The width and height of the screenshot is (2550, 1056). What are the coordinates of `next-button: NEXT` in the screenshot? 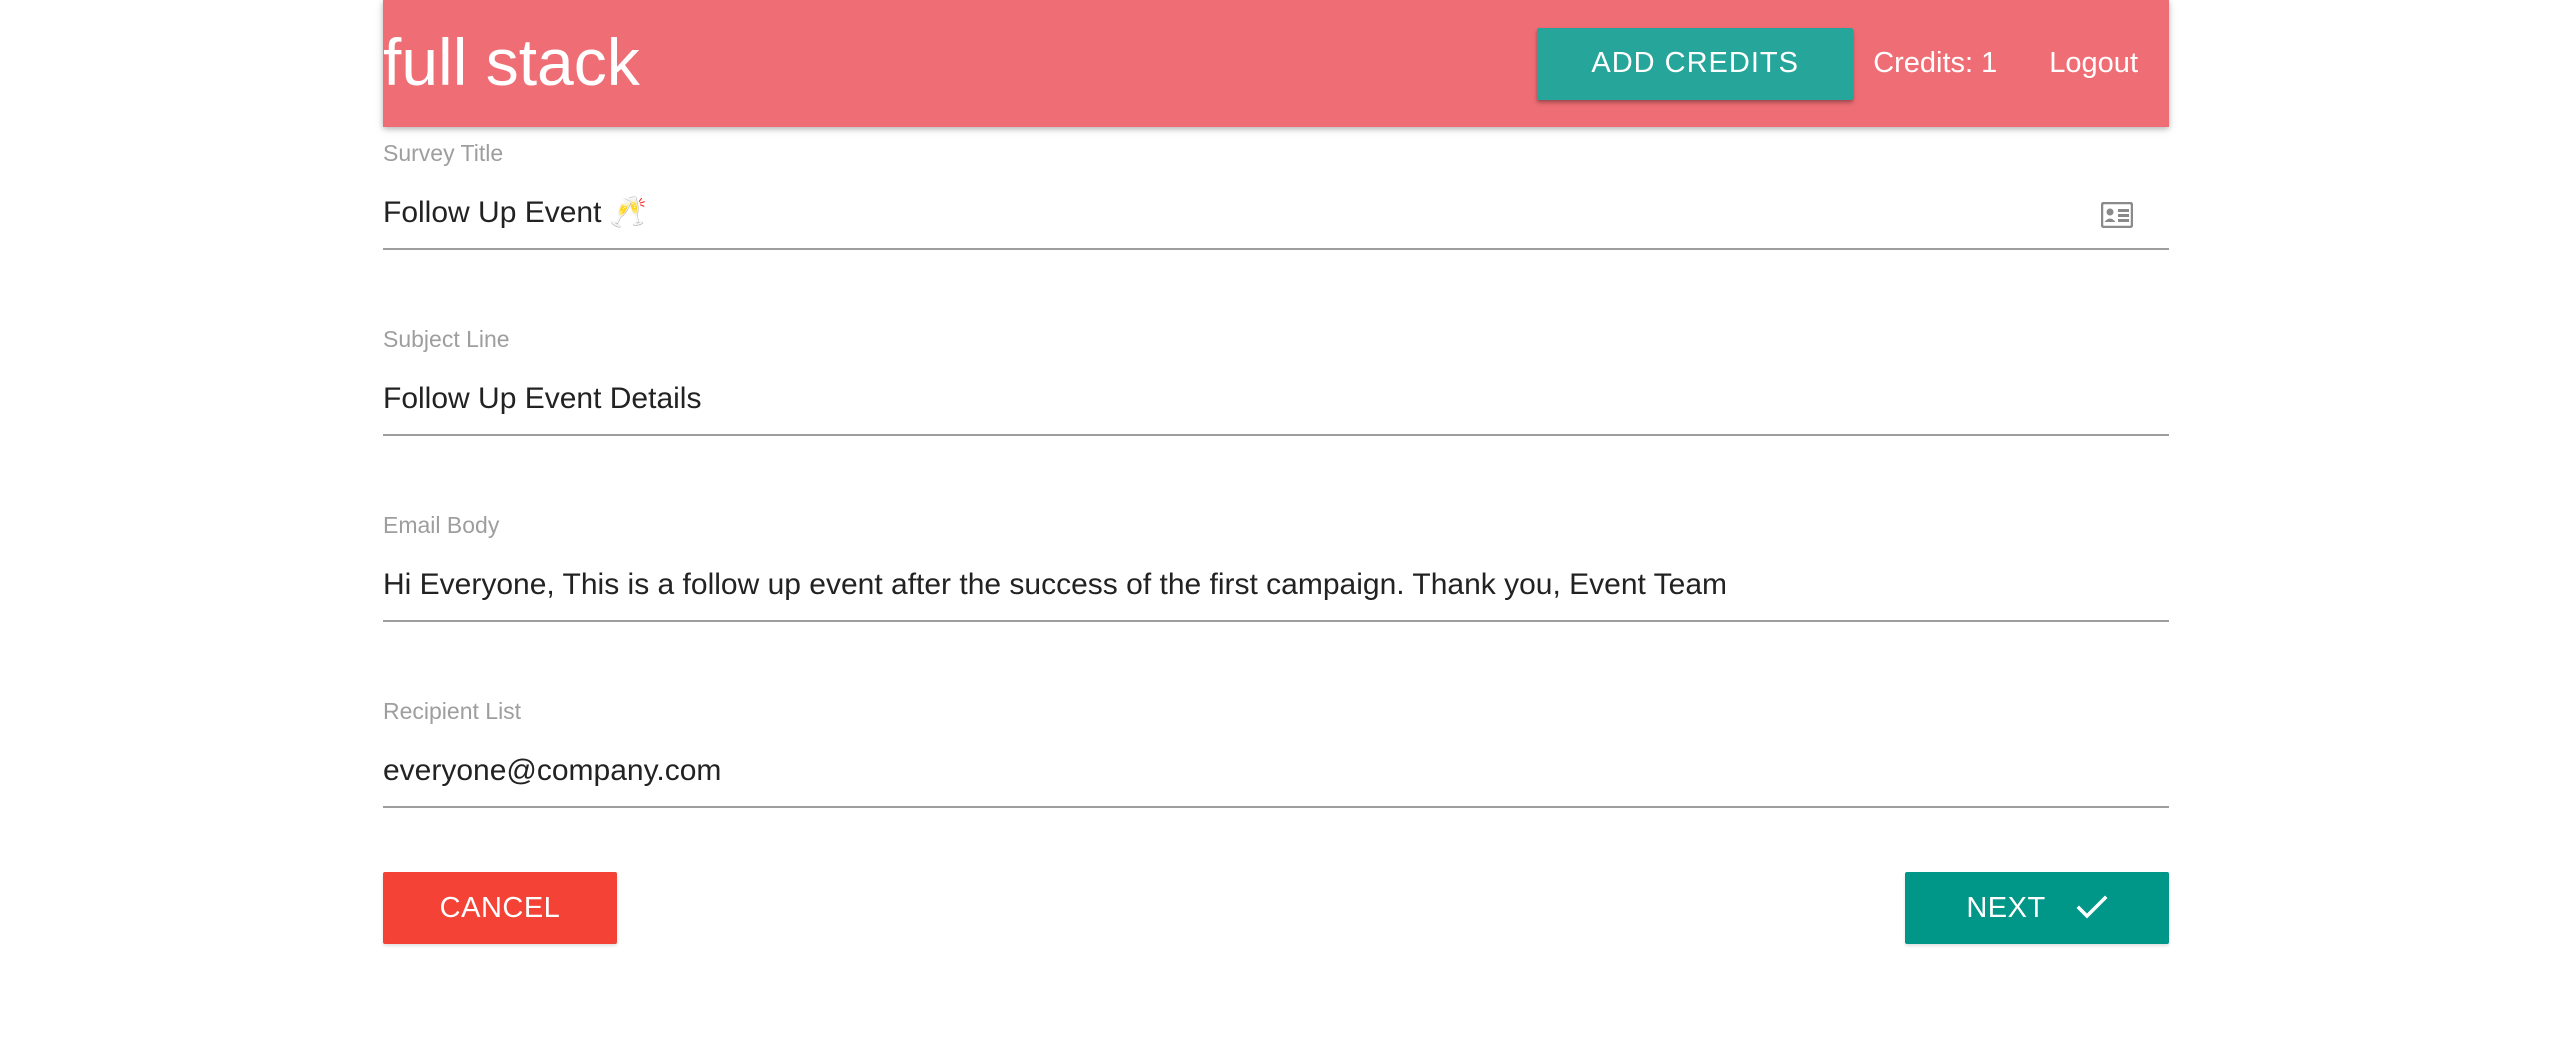 It's located at (2037, 908).